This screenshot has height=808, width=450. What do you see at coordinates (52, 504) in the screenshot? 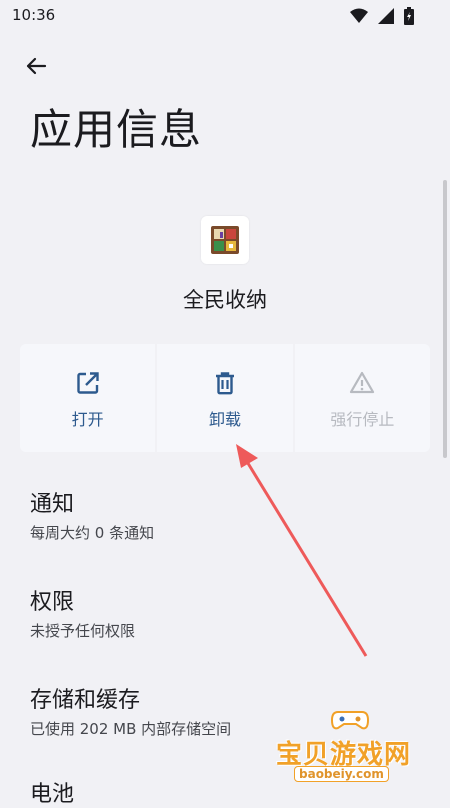
I see `setting-title: 通知` at bounding box center [52, 504].